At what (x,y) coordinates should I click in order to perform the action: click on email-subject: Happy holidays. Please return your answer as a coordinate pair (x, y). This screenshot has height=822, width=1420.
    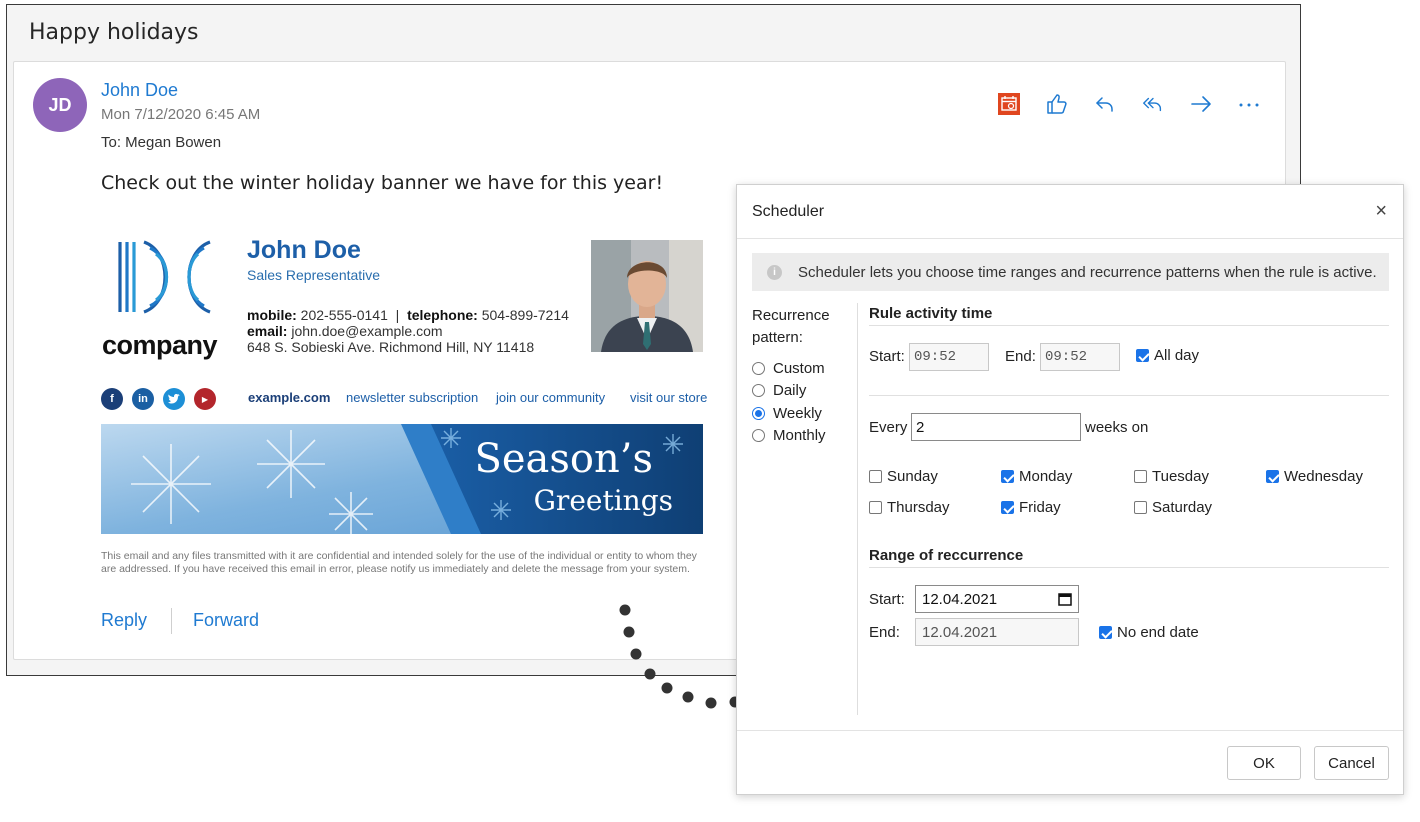
    Looking at the image, I should click on (114, 32).